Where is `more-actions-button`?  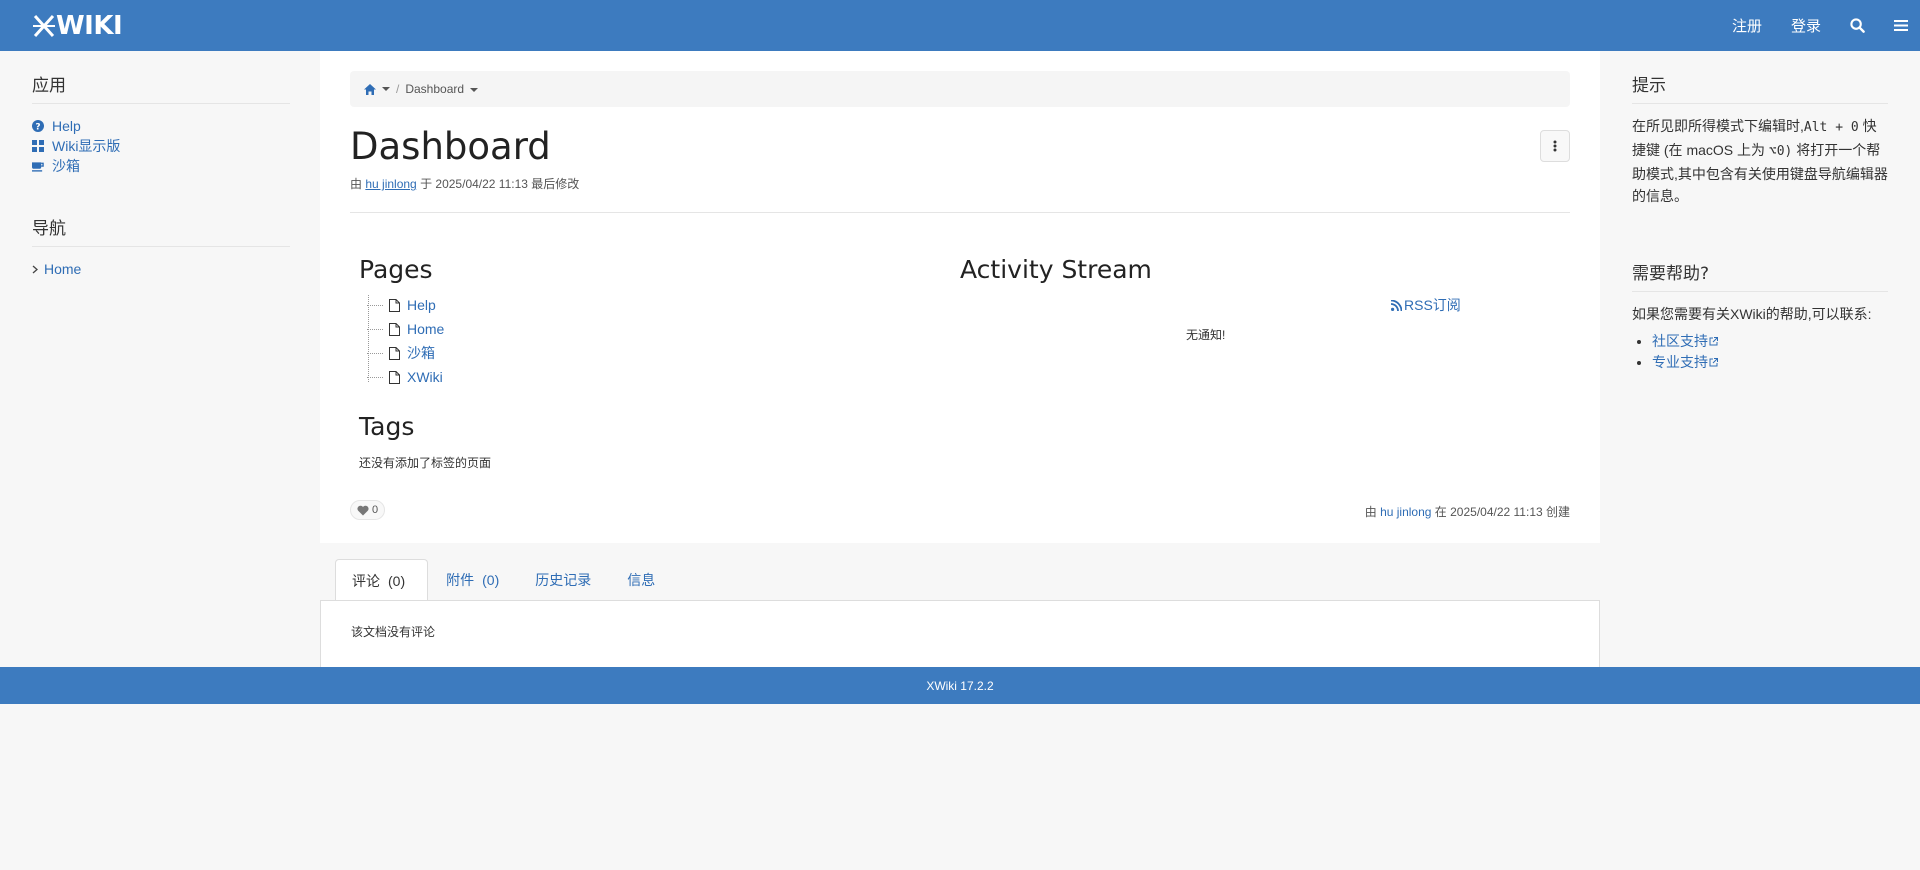
more-actions-button is located at coordinates (1555, 146).